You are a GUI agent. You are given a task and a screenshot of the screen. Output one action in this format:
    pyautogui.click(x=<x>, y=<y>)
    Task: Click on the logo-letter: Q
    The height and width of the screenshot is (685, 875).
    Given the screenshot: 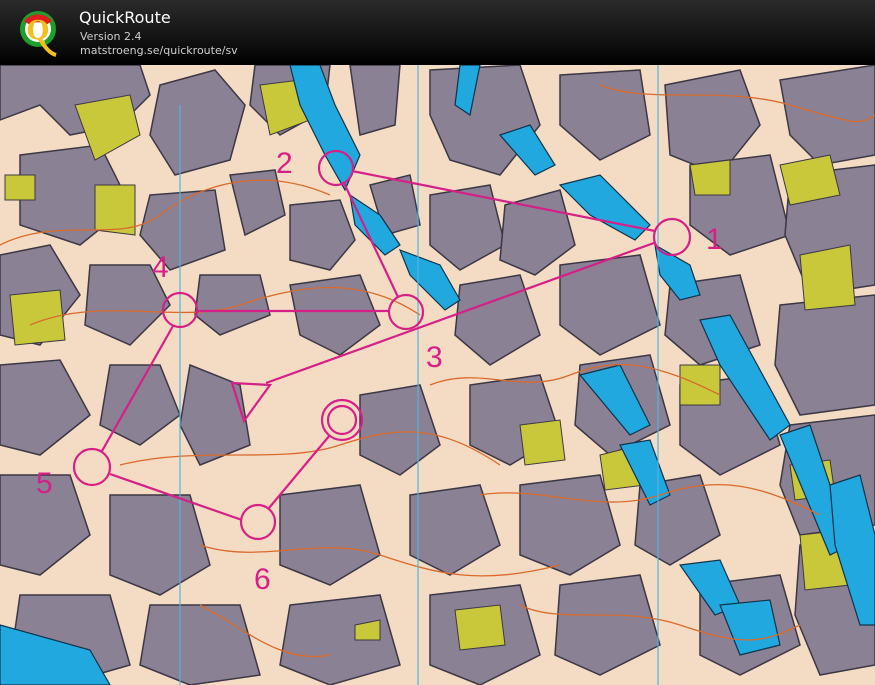 What is the action you would take?
    pyautogui.click(x=38, y=31)
    